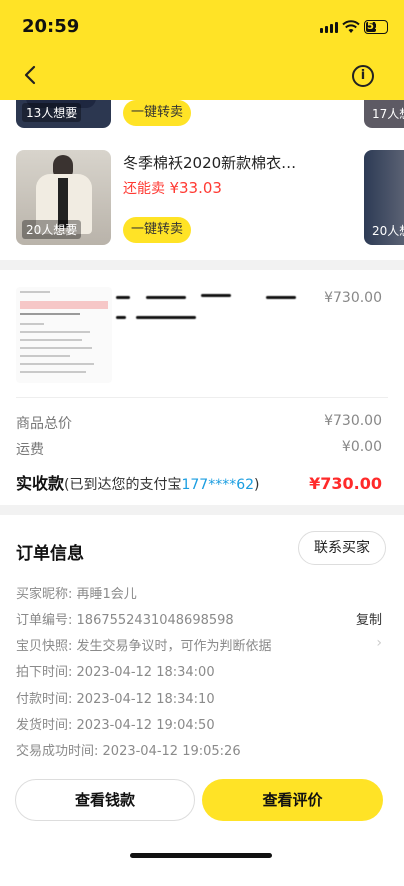  I want to click on ordered-time-value: 2023-04-12 18:34:00, so click(145, 672).